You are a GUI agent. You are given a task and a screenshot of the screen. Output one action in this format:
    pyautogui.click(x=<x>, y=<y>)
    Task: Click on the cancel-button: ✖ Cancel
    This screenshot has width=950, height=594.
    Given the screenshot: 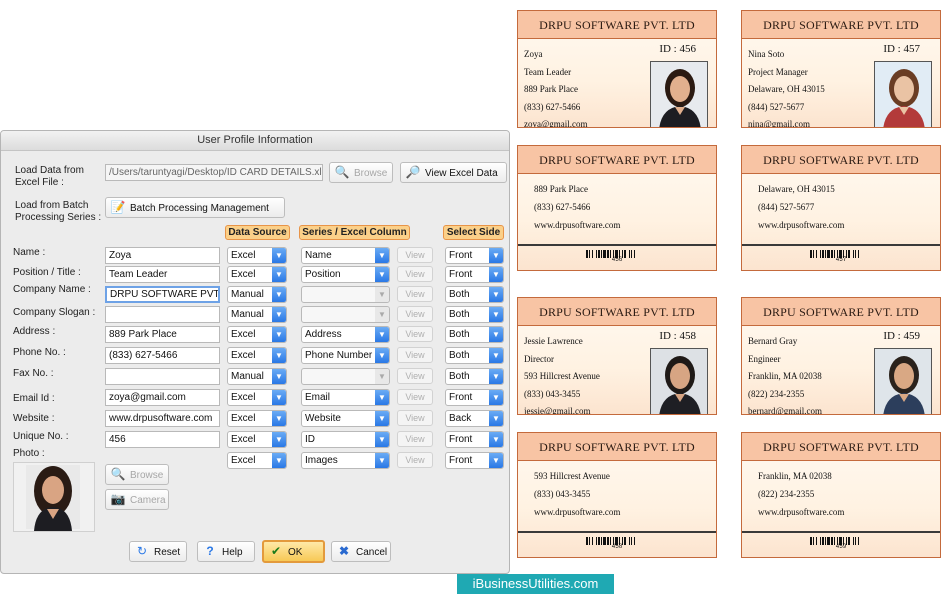 What is the action you would take?
    pyautogui.click(x=361, y=551)
    